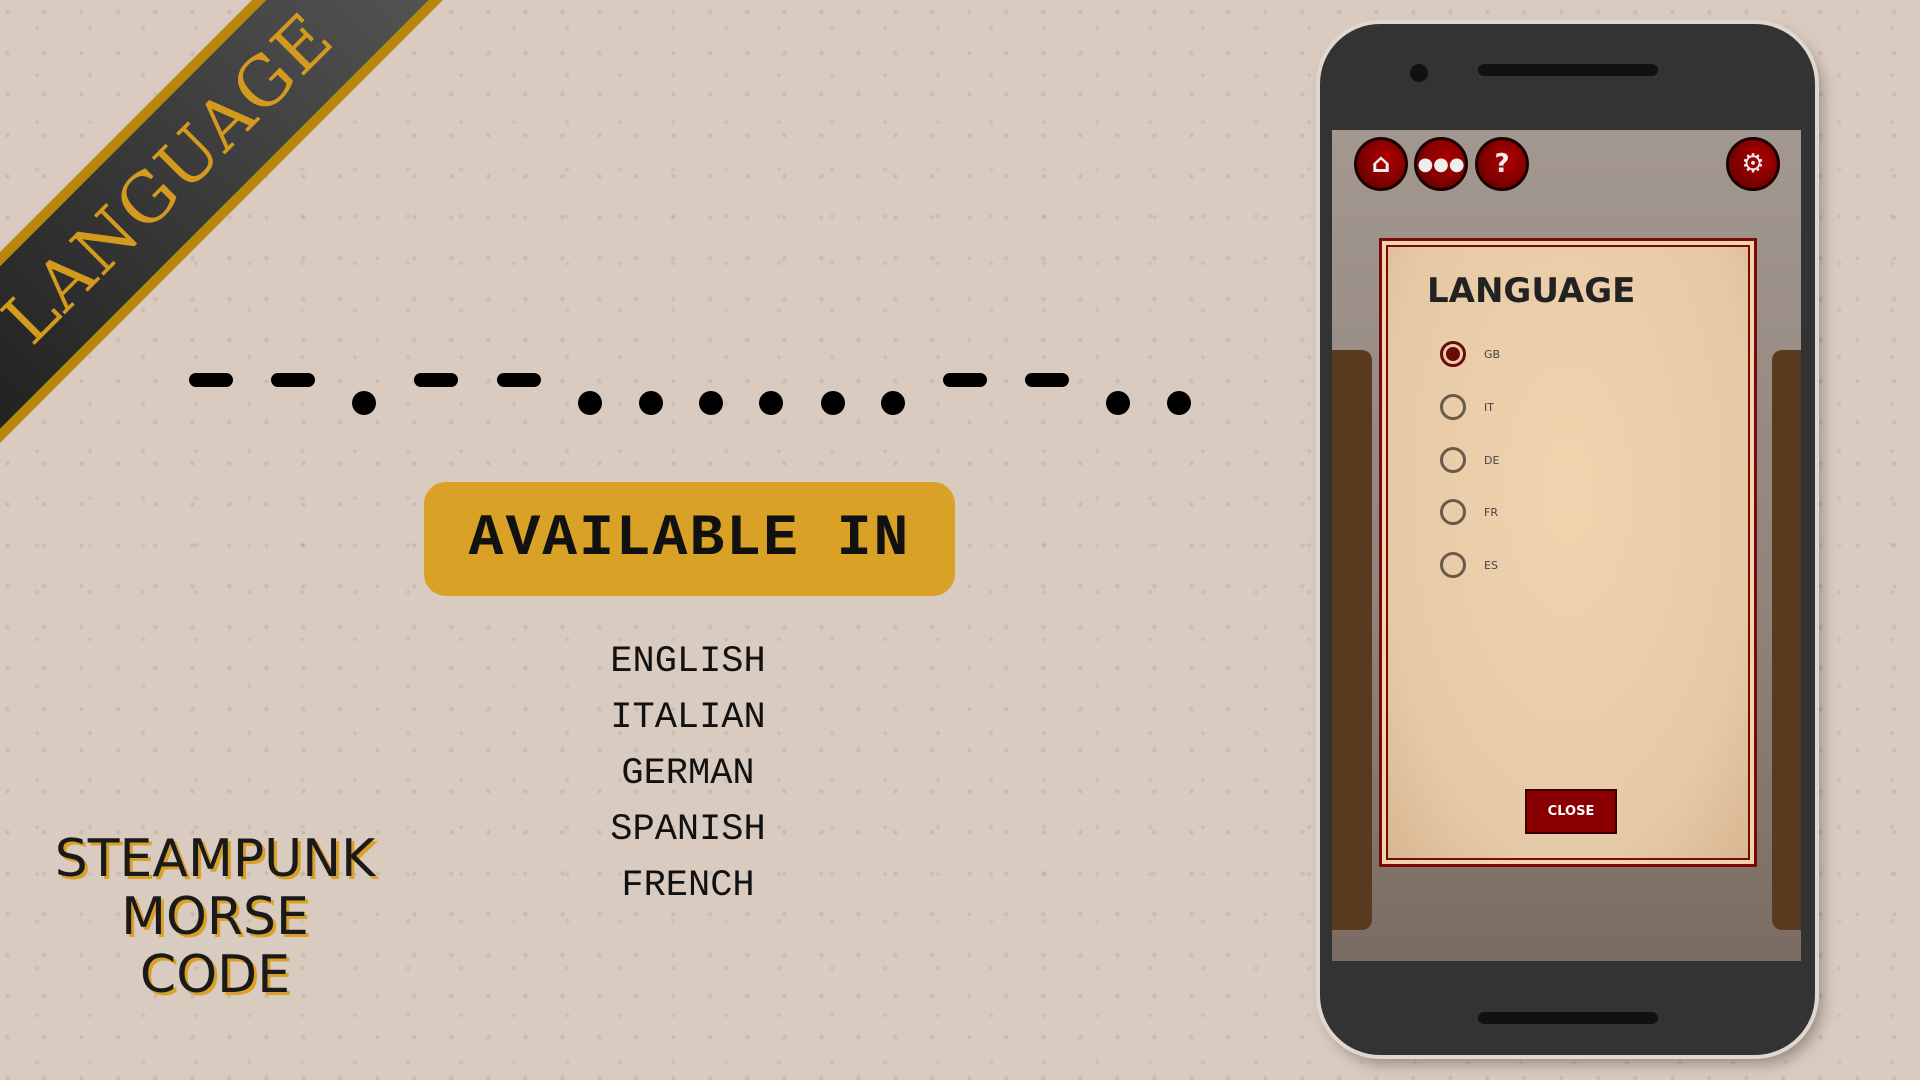 The image size is (1920, 1080). Describe the element at coordinates (1469, 512) in the screenshot. I see `radio-option-fr: FR` at that location.